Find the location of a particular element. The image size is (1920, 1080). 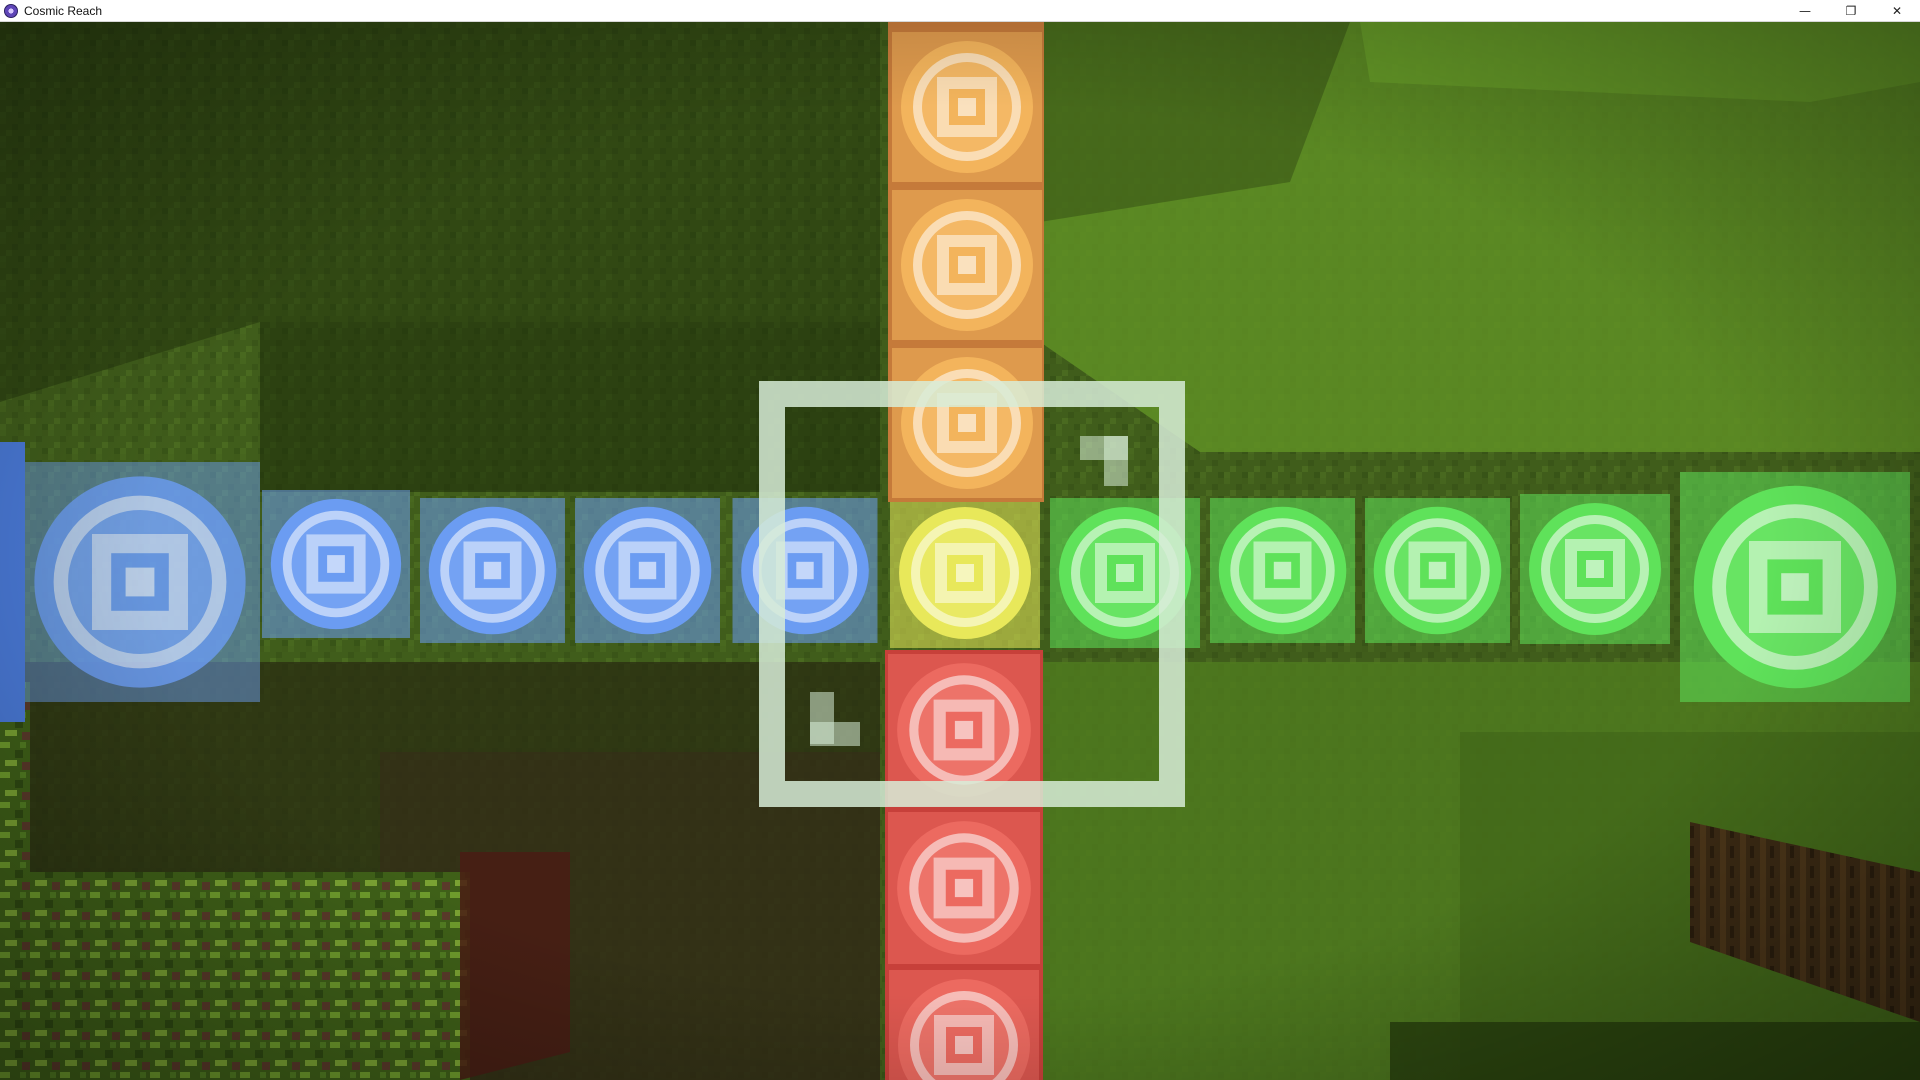

minimize-icon: — is located at coordinates (1805, 11).